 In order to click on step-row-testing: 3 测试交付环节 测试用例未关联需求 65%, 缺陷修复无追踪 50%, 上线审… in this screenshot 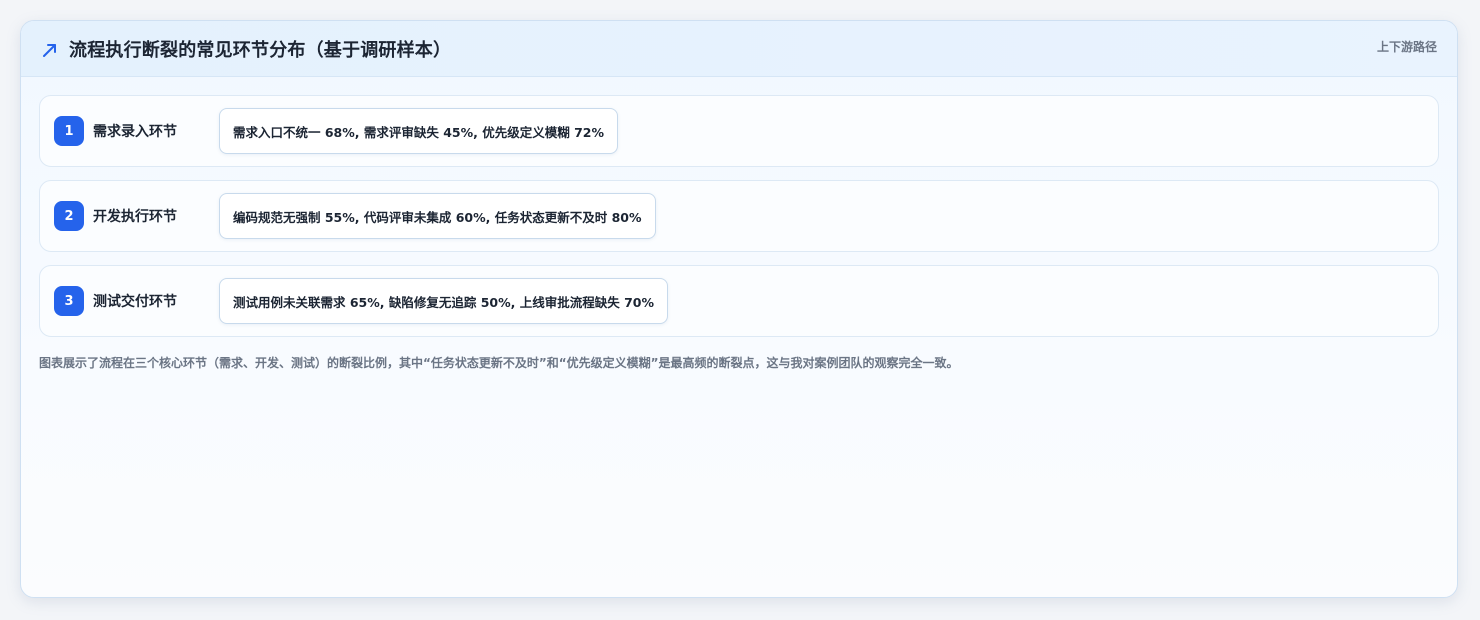, I will do `click(739, 301)`.